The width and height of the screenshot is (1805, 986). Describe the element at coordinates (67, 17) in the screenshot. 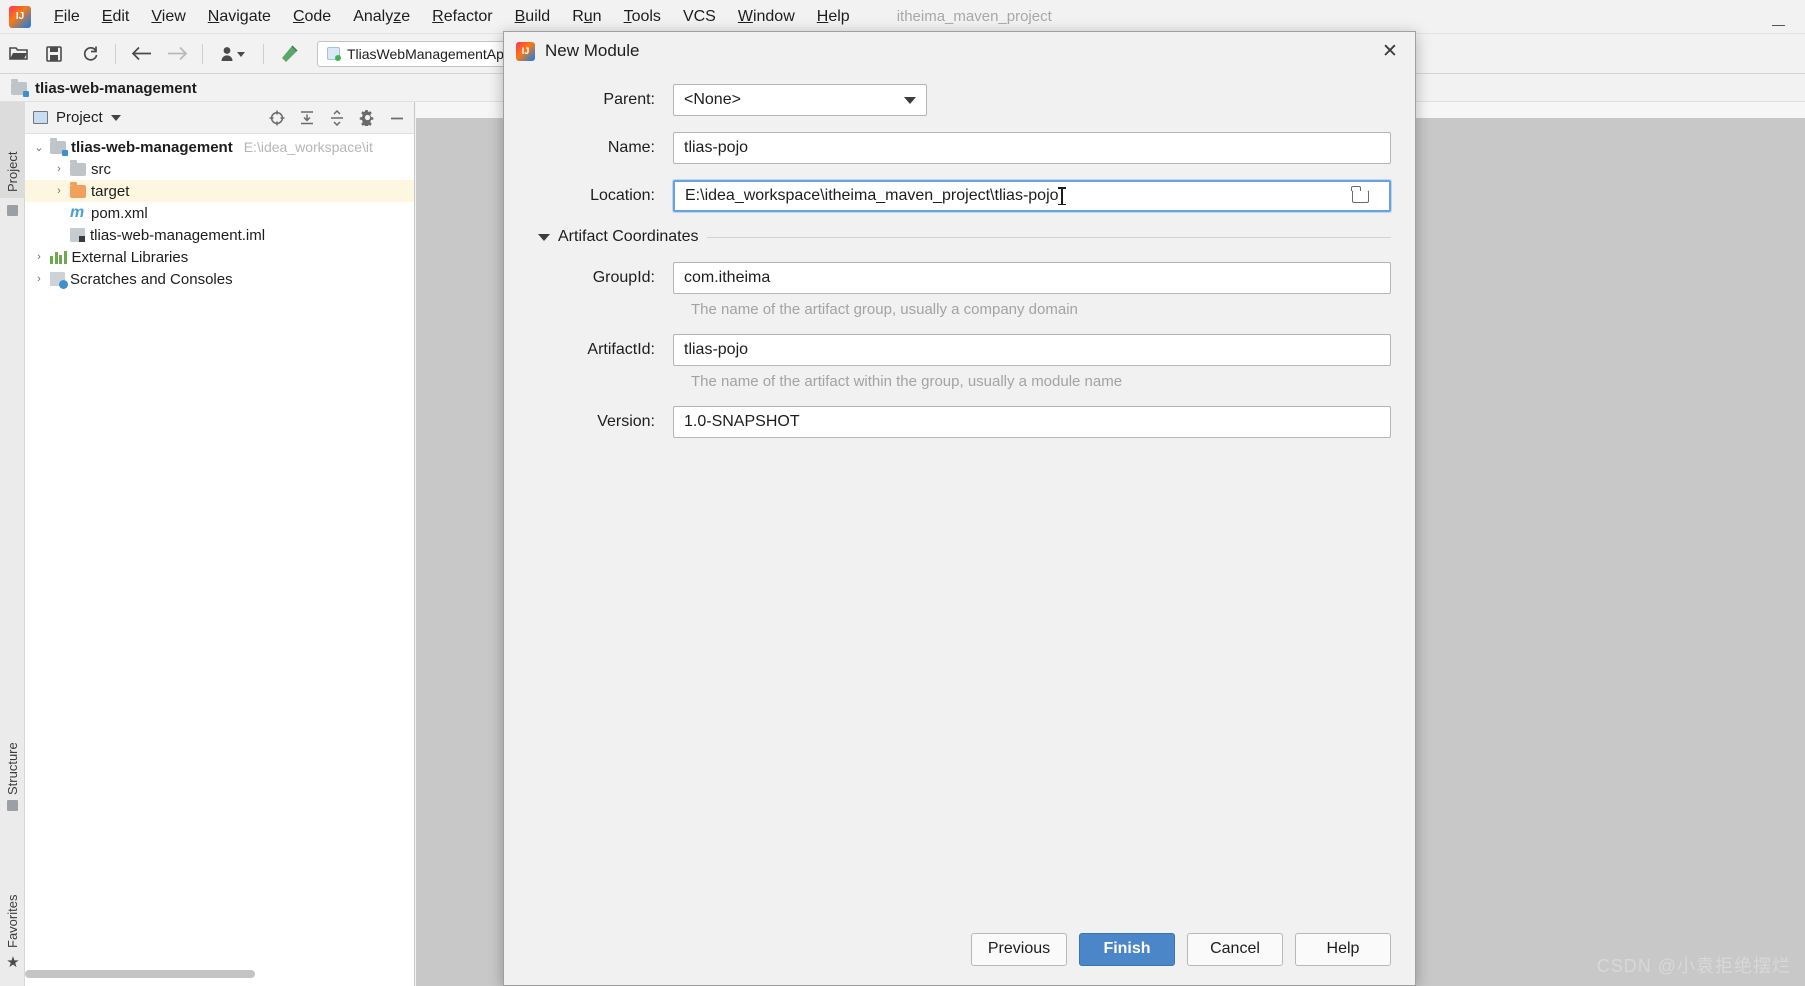

I see `menu-file: File` at that location.